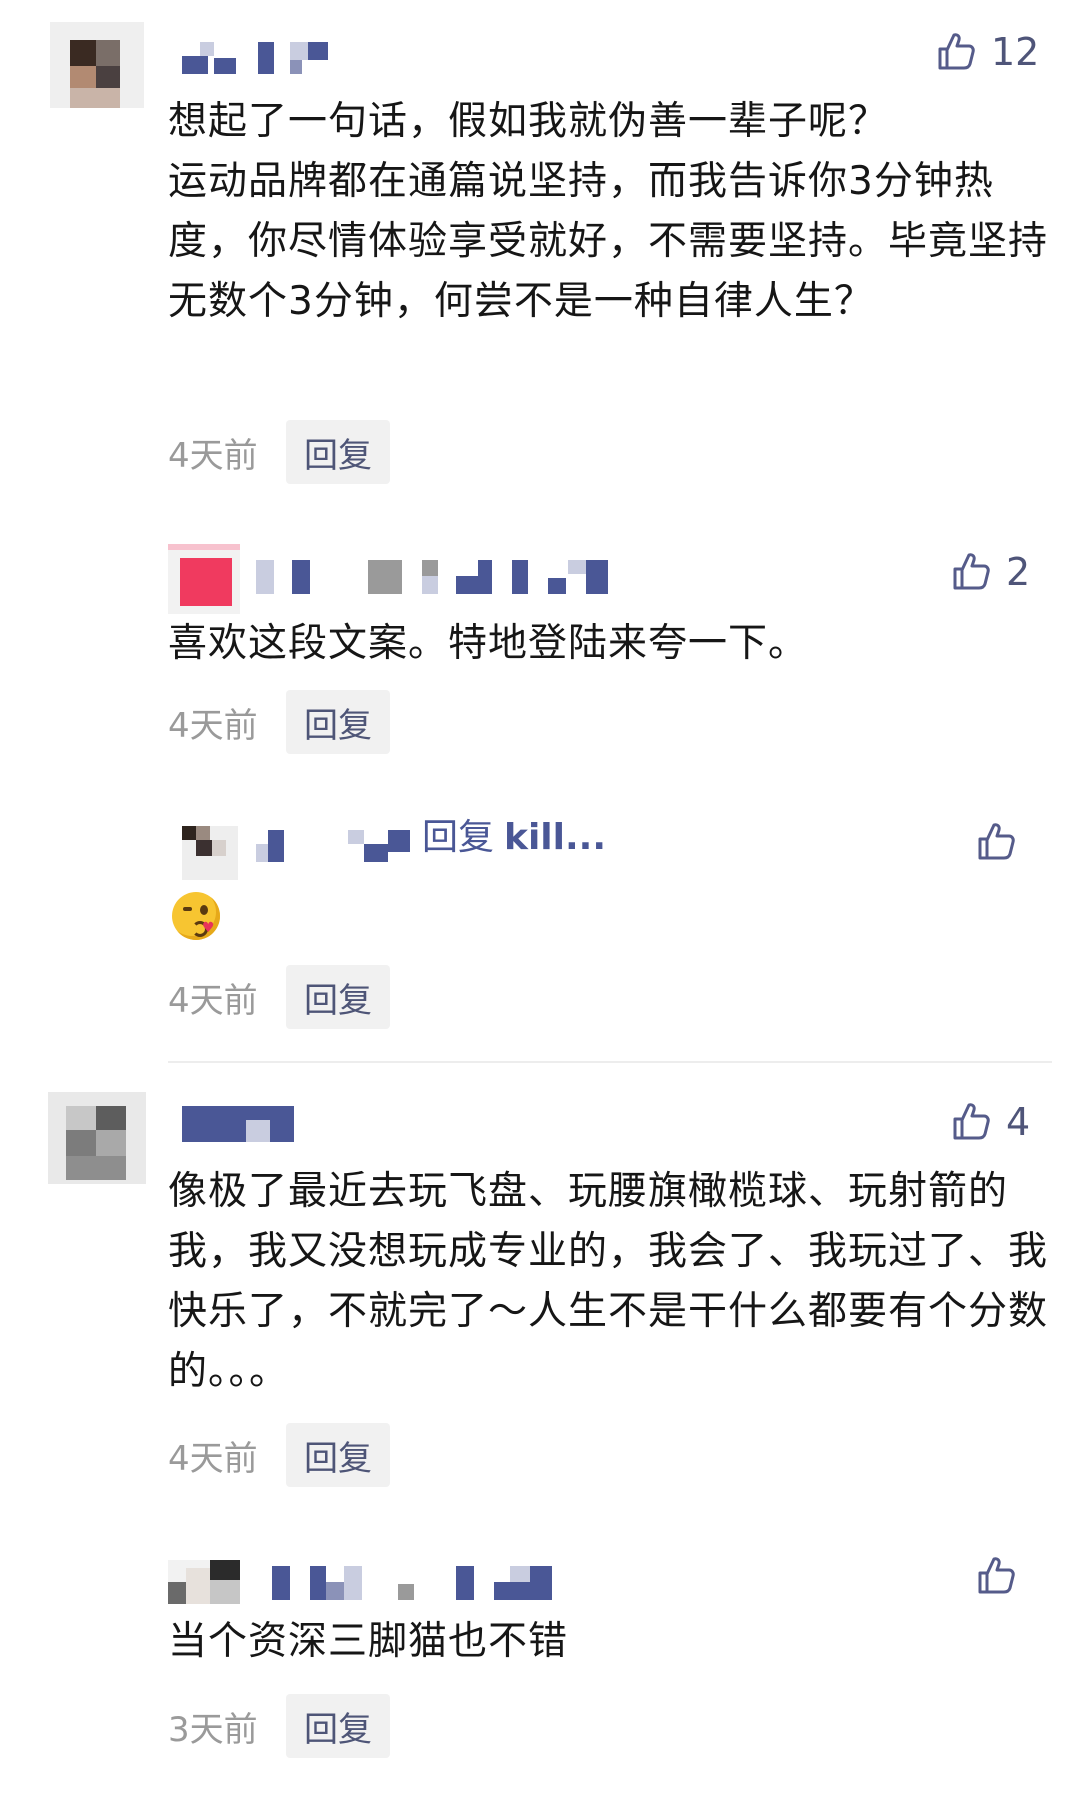 Image resolution: width=1080 pixels, height=1795 pixels. I want to click on like-count: 4, so click(1018, 1122).